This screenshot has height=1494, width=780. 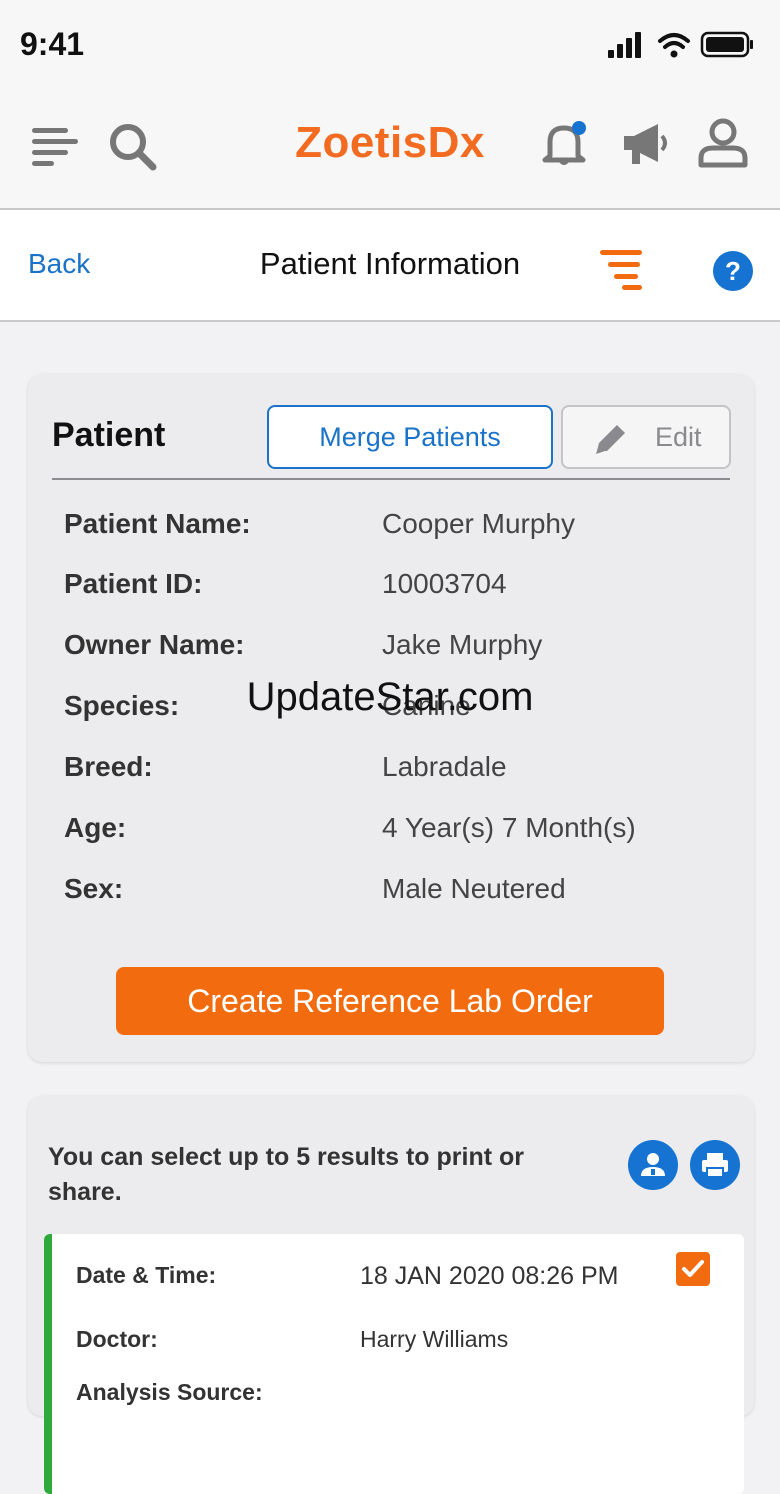 What do you see at coordinates (146, 1275) in the screenshot?
I see `result-label: Date & Time:` at bounding box center [146, 1275].